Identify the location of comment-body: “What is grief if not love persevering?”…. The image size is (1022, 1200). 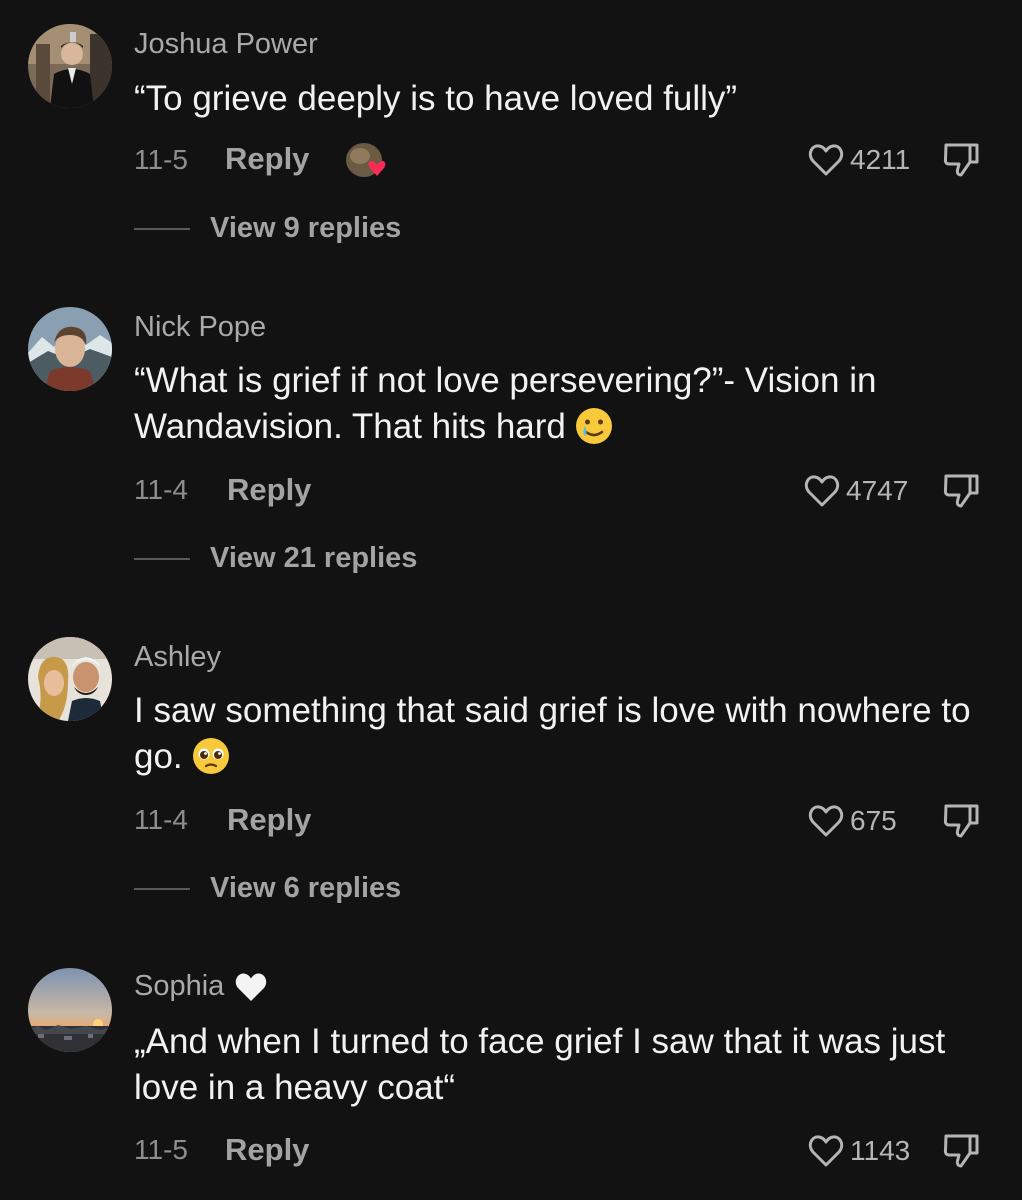
(505, 403).